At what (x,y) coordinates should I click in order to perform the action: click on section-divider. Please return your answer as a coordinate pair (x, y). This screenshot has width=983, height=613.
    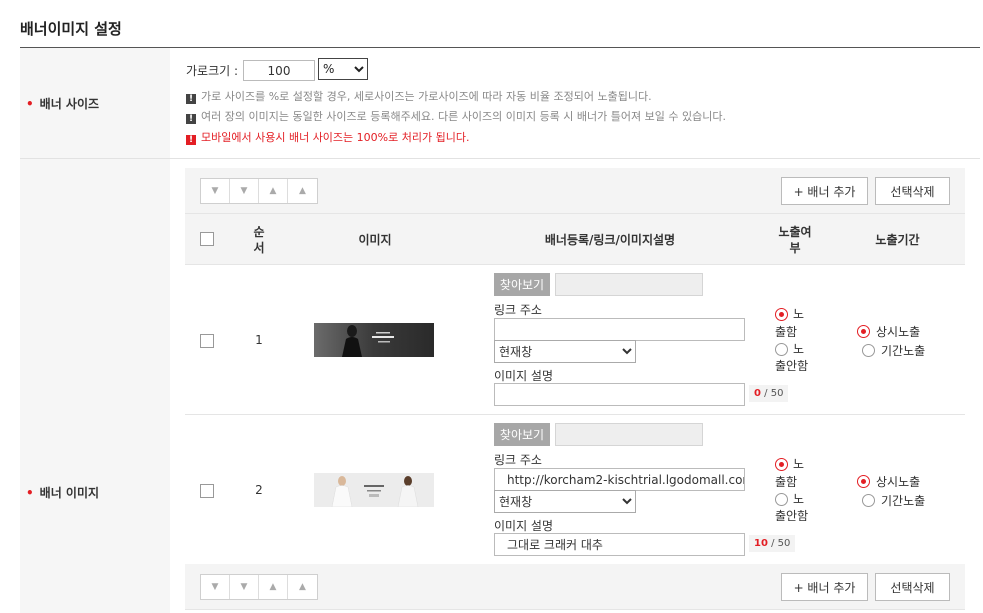
    Looking at the image, I should click on (575, 158).